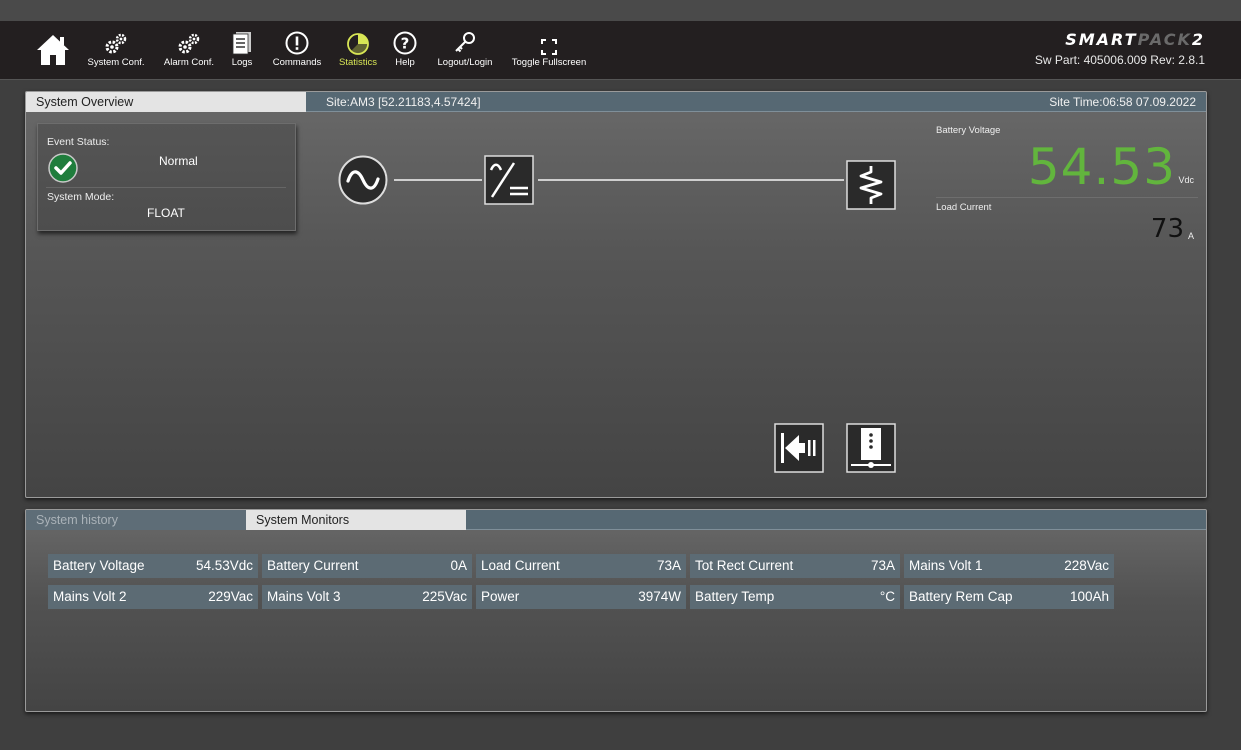  I want to click on nav-commands: Commands, so click(297, 50).